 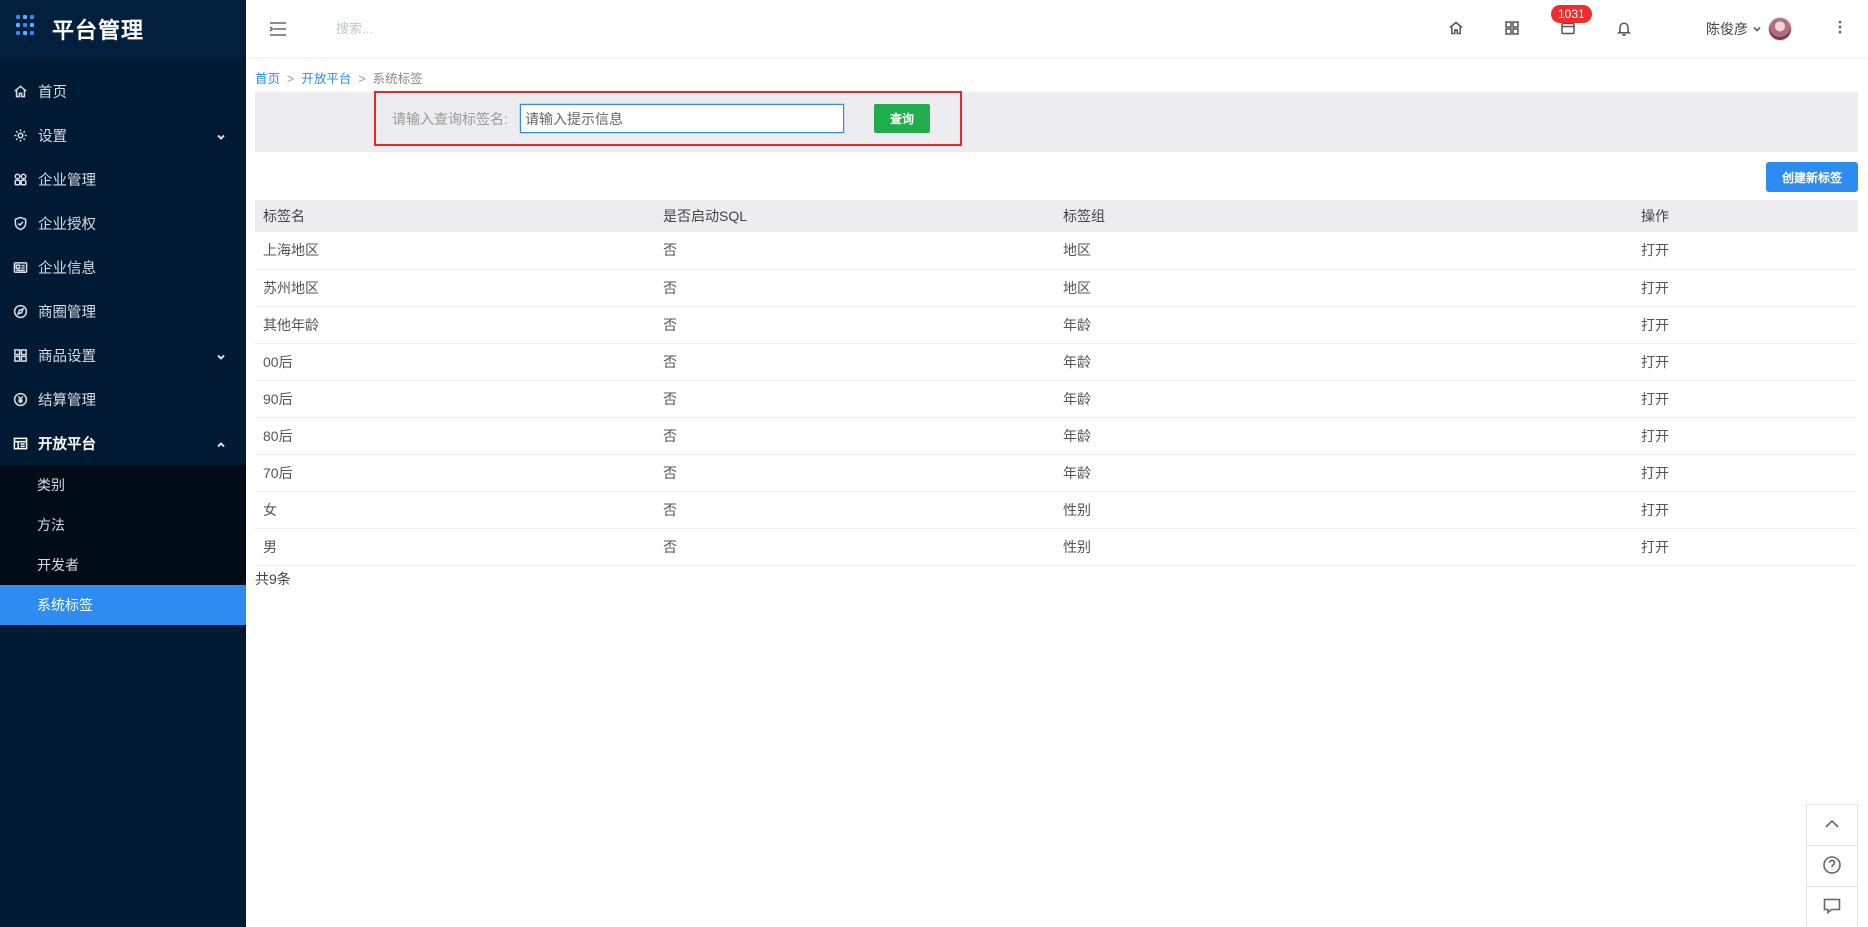 I want to click on table-icon, so click(x=20, y=443).